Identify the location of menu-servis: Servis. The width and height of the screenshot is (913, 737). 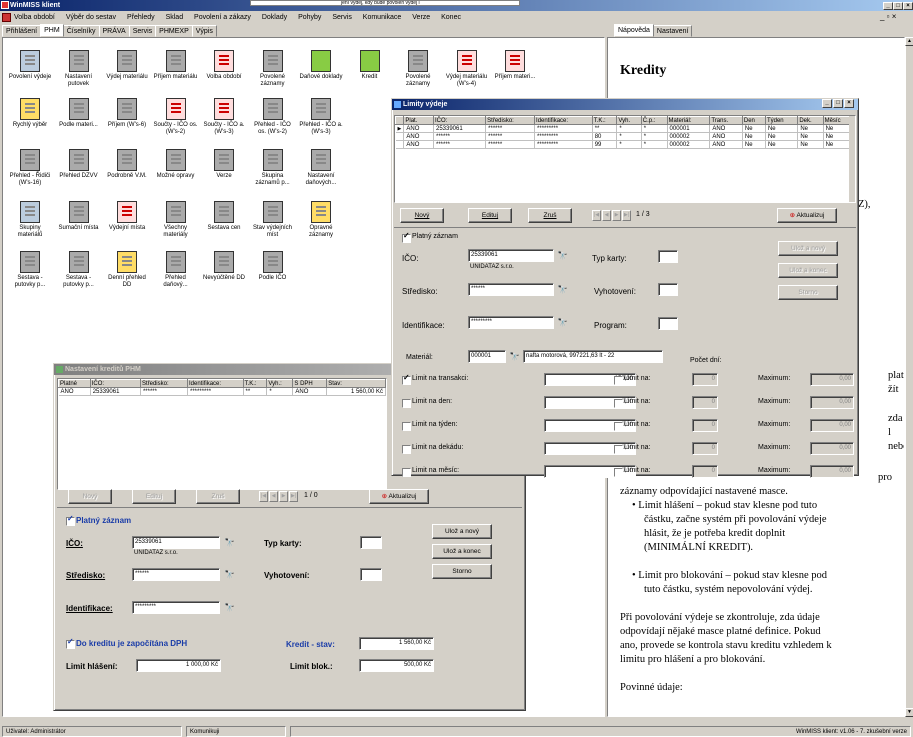
(341, 17).